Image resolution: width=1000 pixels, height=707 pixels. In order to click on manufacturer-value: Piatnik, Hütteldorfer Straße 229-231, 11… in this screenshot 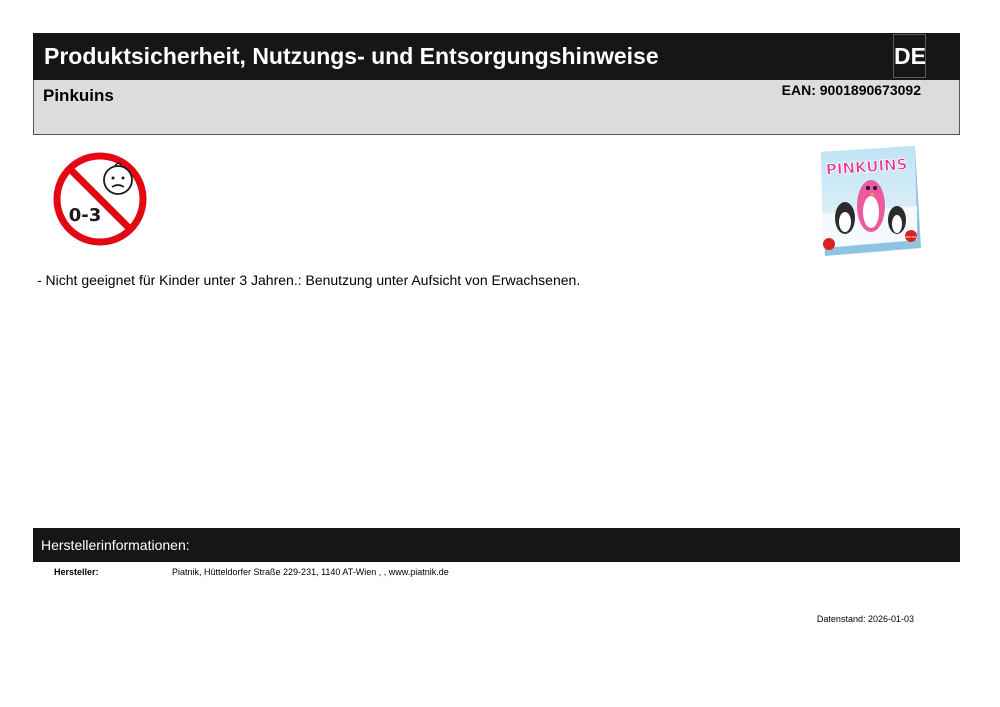, I will do `click(310, 572)`.